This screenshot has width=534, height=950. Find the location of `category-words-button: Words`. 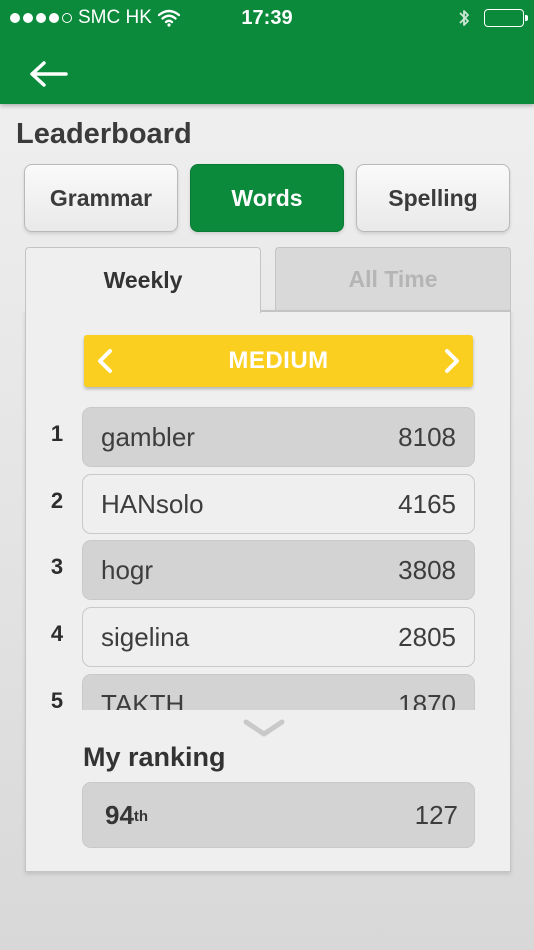

category-words-button: Words is located at coordinates (267, 198).